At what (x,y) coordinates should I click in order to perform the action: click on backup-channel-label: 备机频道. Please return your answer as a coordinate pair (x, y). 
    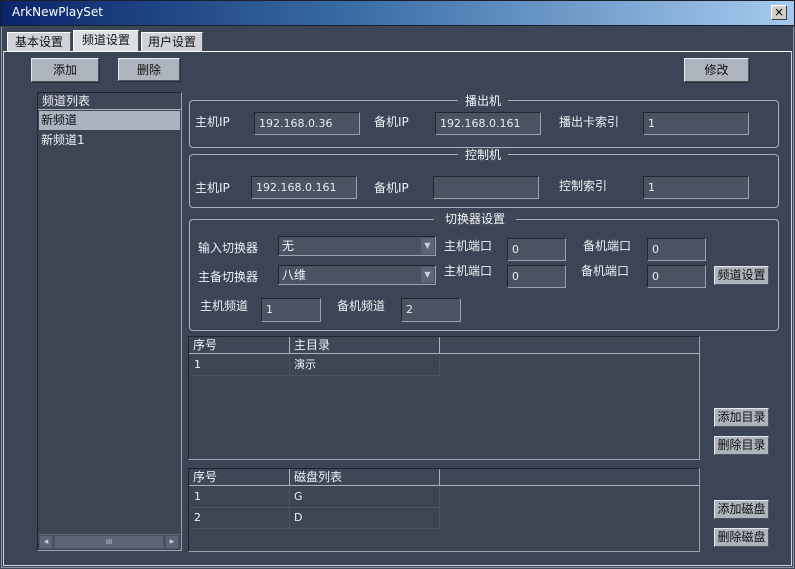
    Looking at the image, I should click on (361, 306).